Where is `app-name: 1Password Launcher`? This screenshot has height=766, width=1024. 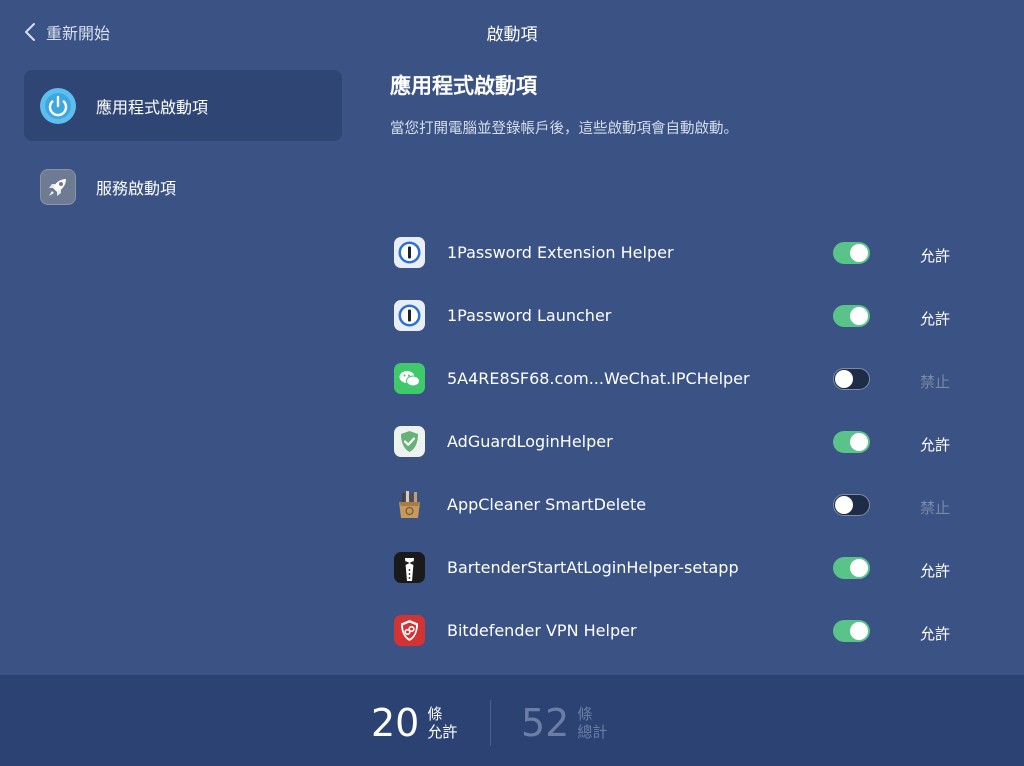 app-name: 1Password Launcher is located at coordinates (529, 315).